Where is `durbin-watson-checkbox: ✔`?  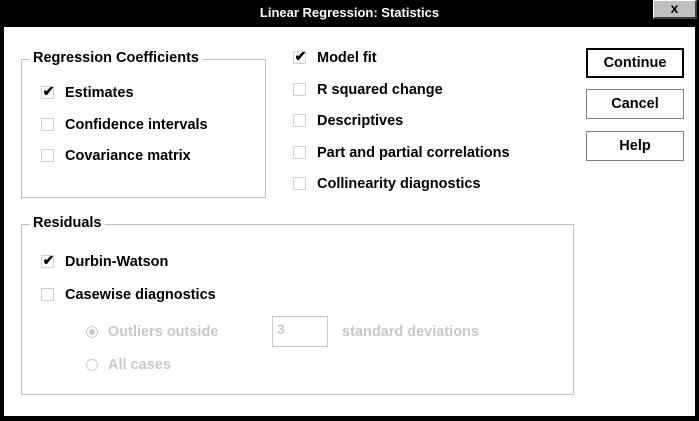 durbin-watson-checkbox: ✔ is located at coordinates (48, 260).